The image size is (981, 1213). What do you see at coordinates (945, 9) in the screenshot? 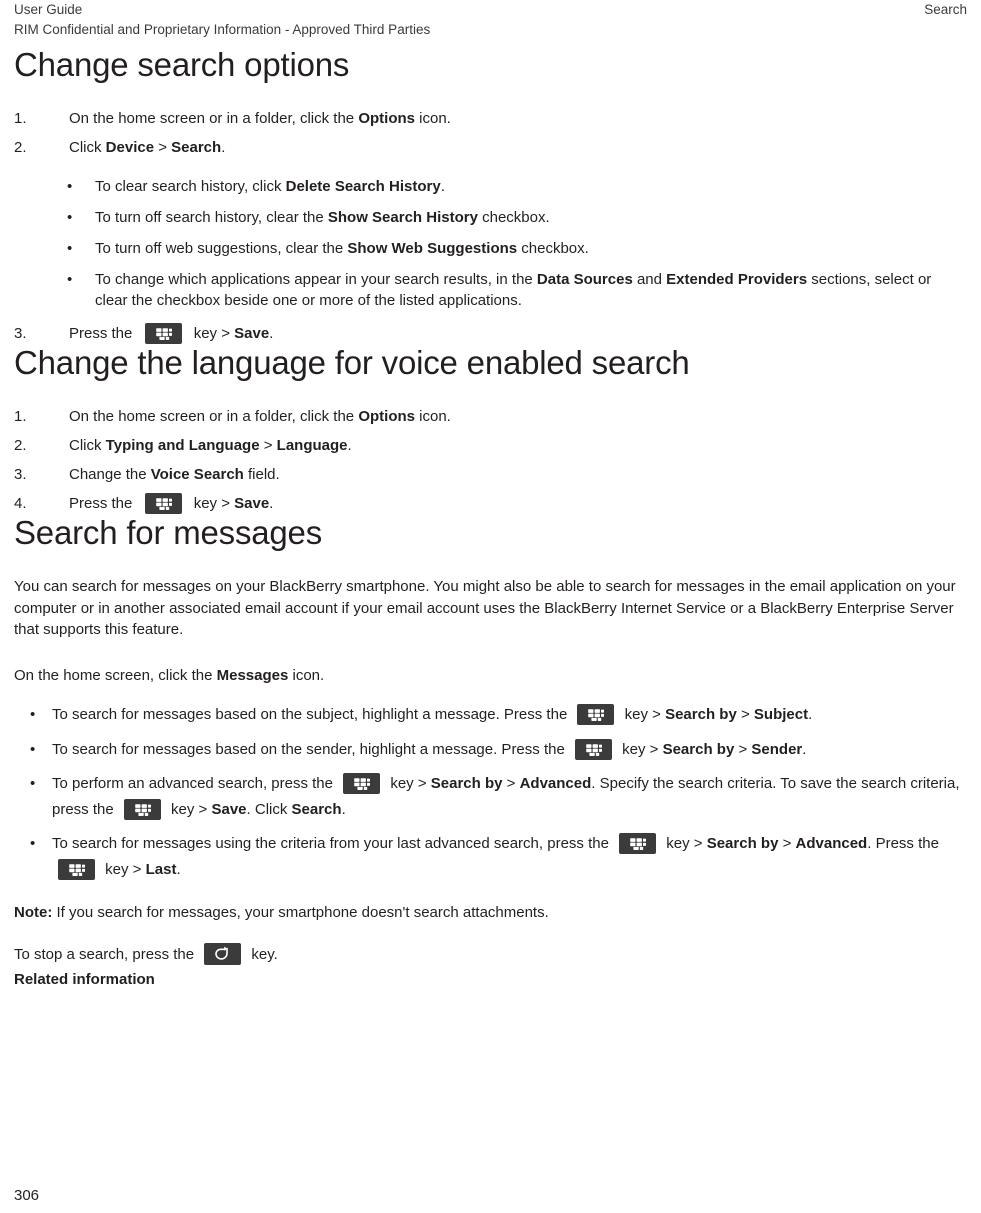
I see `running-header-section: Search` at bounding box center [945, 9].